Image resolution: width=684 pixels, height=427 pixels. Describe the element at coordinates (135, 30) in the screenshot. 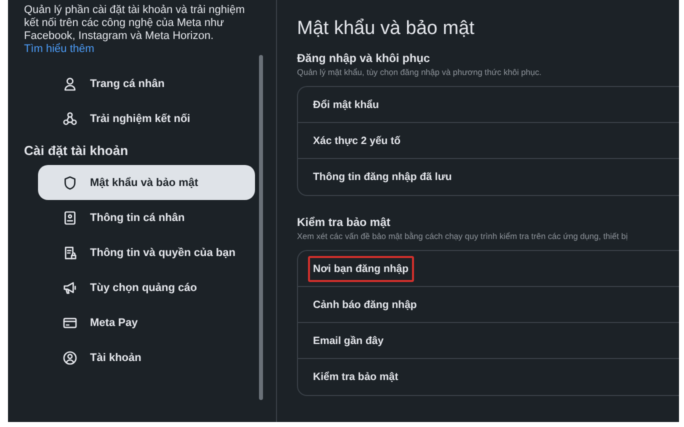

I see `sidebar-description: Quản lý phần cài đặt tài khoản và trải nghiệm kết nối trên các công nghệ của Meta như Facebook, Instagram và Meta Horizon. Tìm hiểu thêm` at that location.